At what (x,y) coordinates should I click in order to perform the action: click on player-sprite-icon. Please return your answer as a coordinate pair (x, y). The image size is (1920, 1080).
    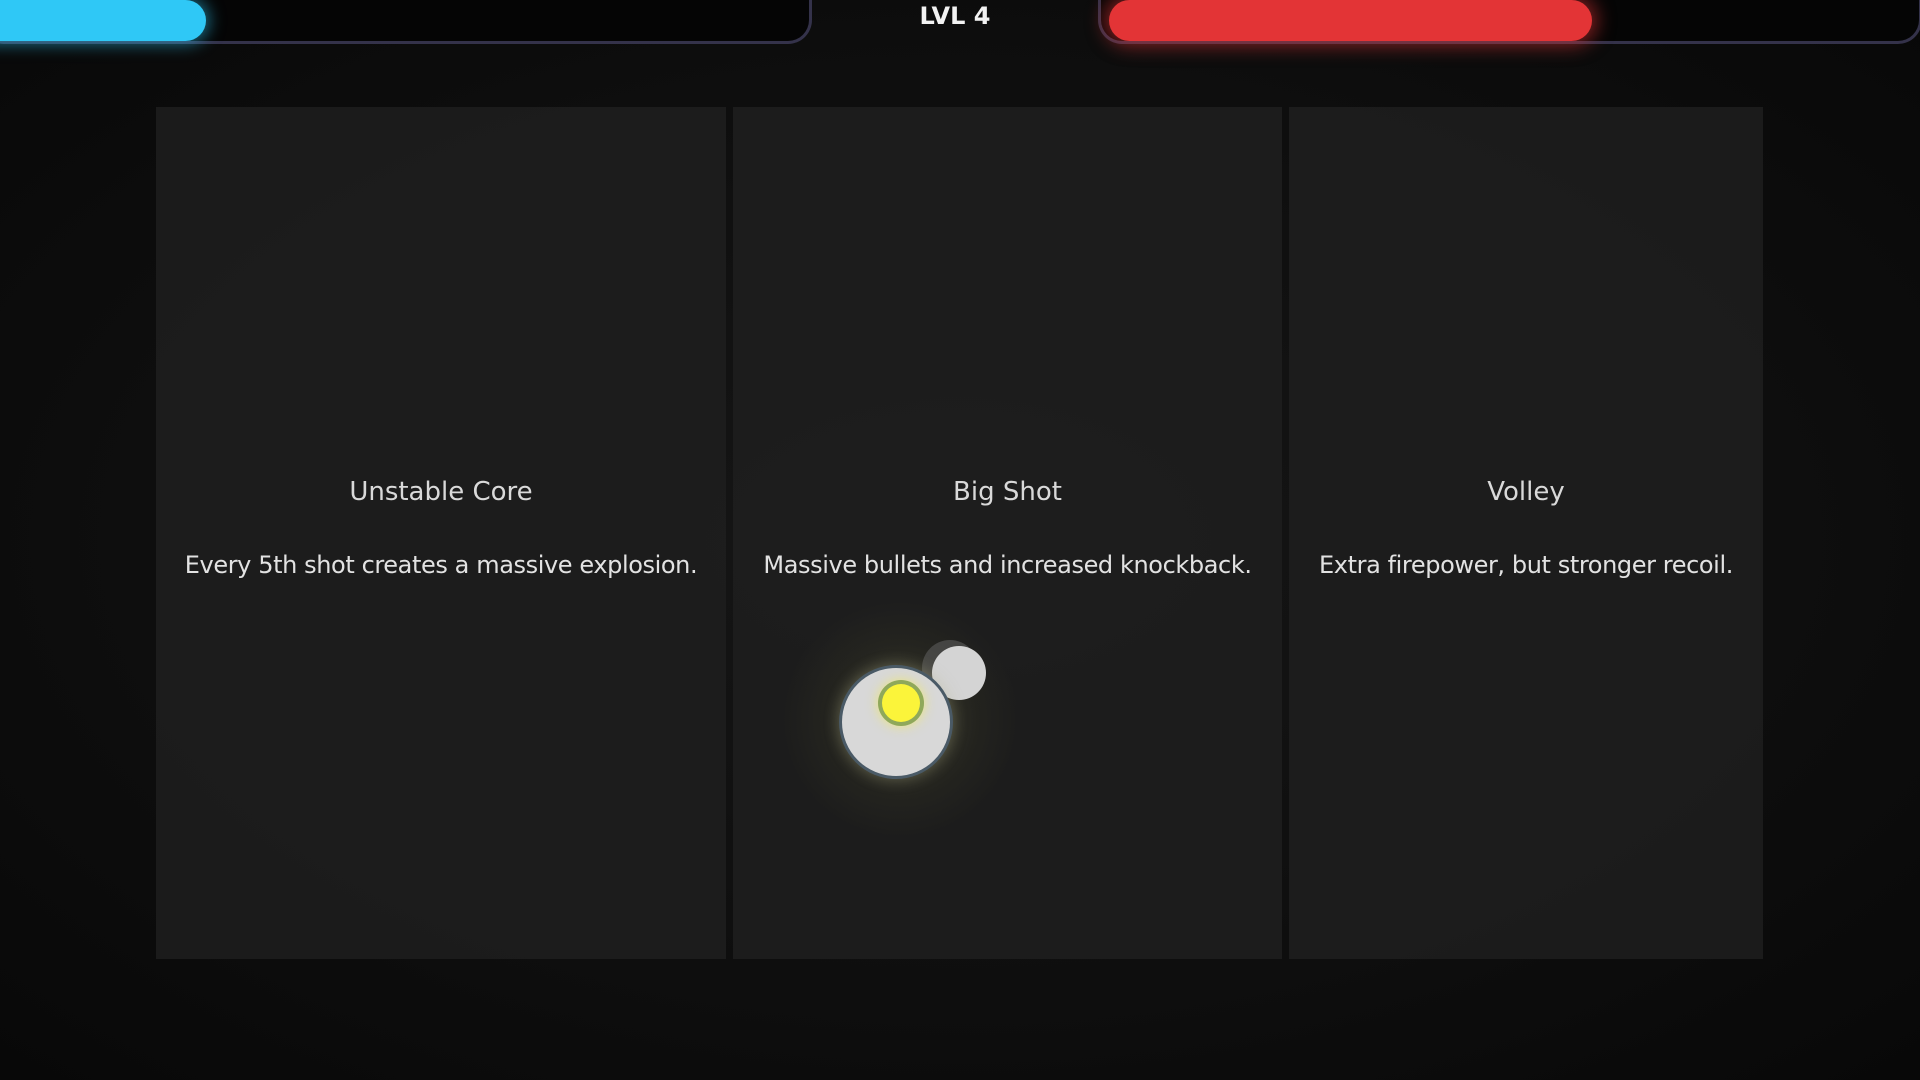
    Looking at the image, I should click on (900, 720).